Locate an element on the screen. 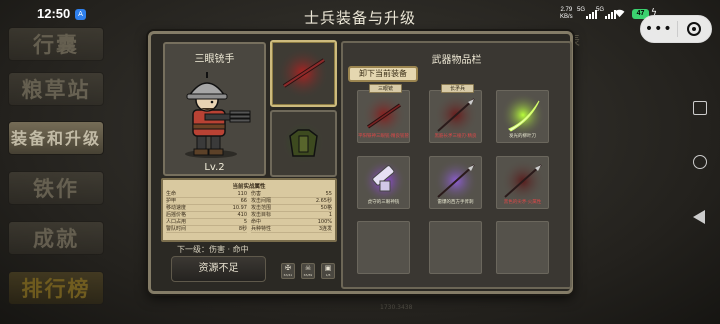 This screenshot has width=720, height=324. stat-label: 后摇价格 is located at coordinates (176, 215).